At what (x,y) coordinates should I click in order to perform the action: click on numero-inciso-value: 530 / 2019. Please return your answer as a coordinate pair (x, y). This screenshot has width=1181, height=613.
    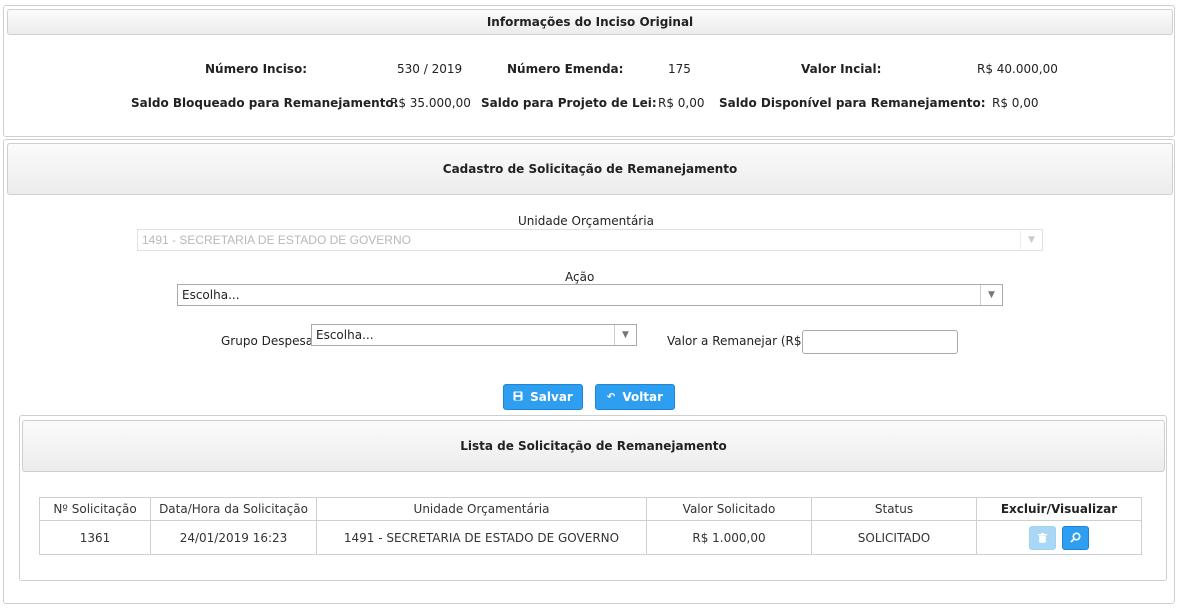
    Looking at the image, I should click on (430, 69).